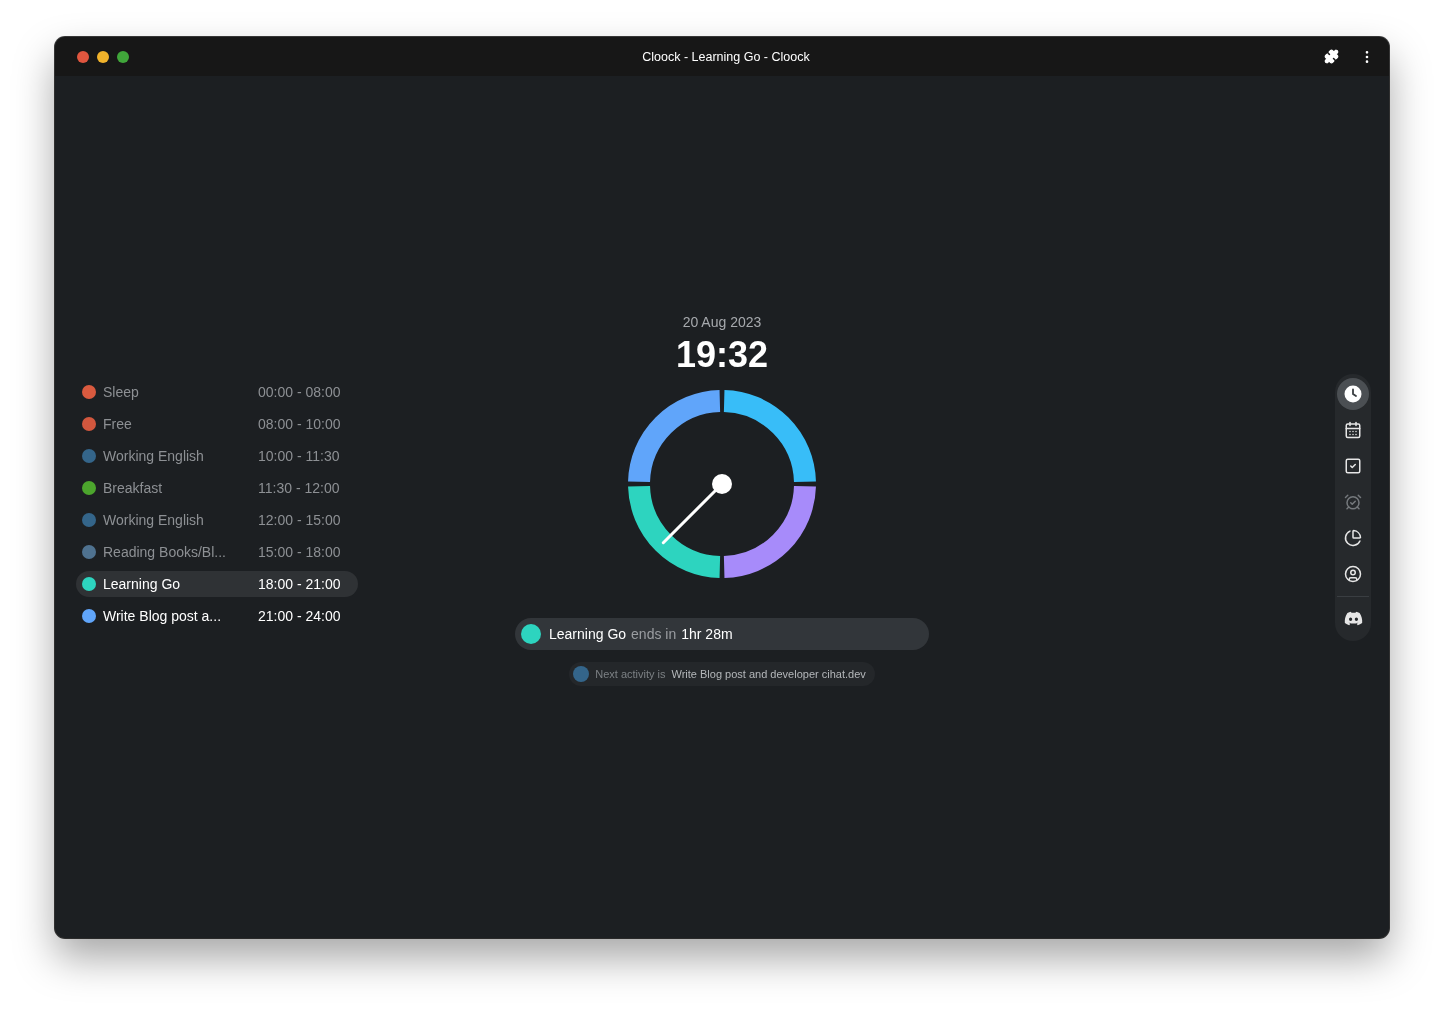 This screenshot has width=1444, height=1012. I want to click on activity-row: Working English 10:00 - 11:30, so click(217, 456).